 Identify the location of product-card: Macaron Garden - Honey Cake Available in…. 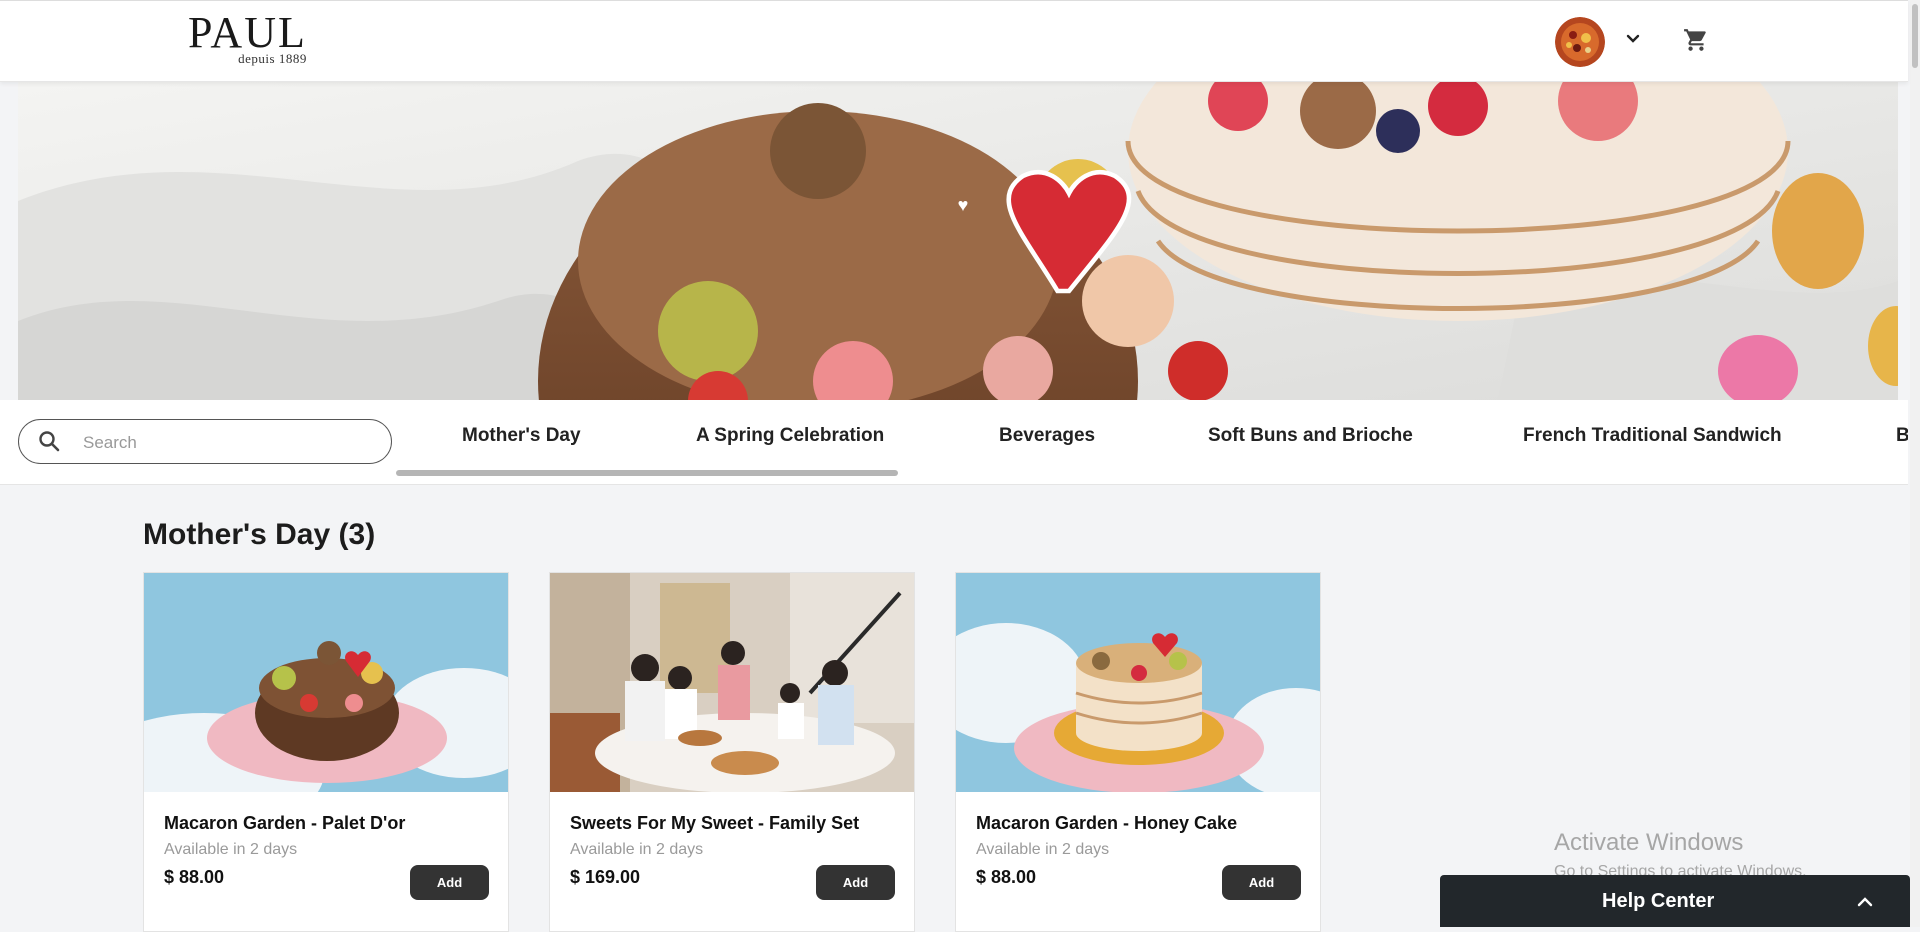
(1138, 752).